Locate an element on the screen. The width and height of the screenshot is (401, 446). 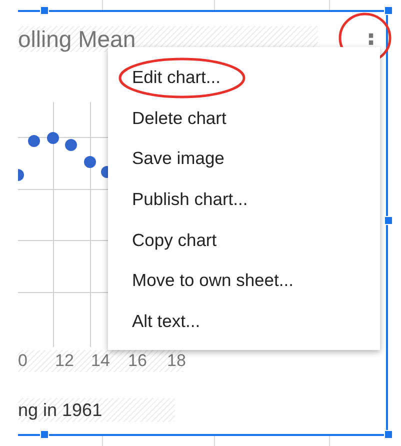
axis-label: 14 is located at coordinates (100, 361).